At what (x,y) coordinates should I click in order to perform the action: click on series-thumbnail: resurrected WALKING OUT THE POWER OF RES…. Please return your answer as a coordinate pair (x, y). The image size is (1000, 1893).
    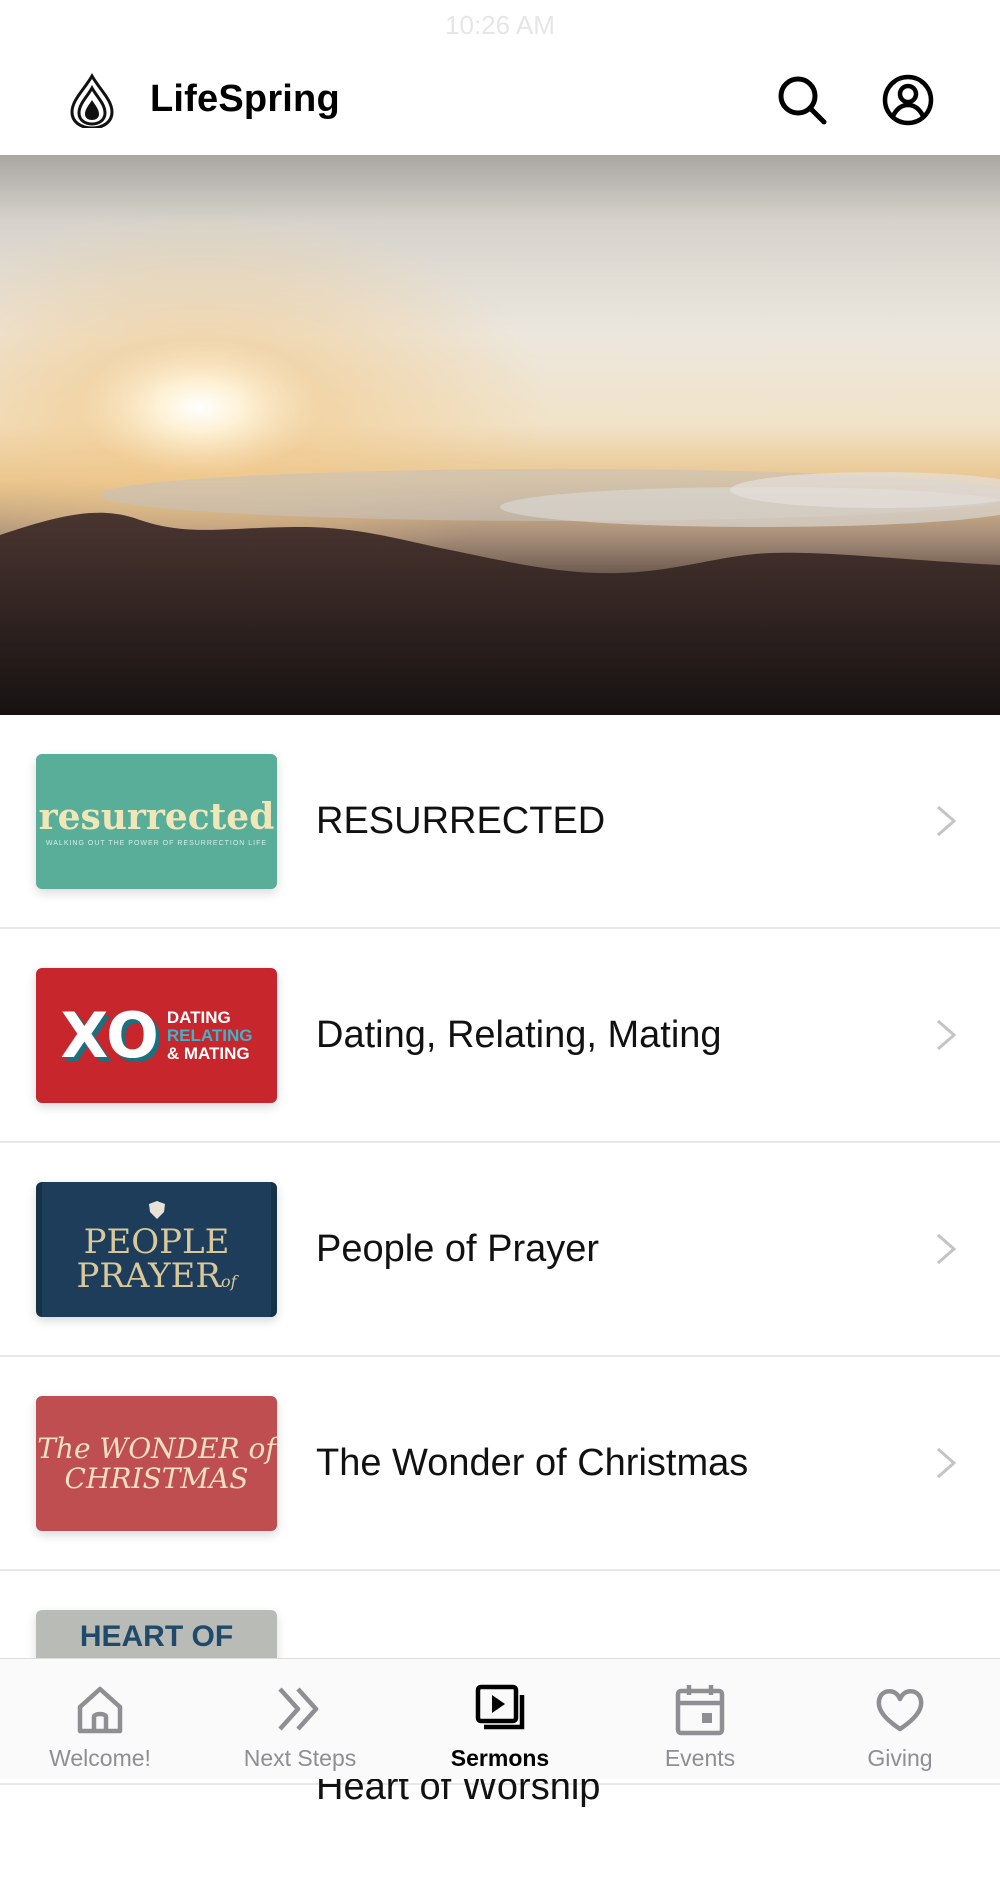
    Looking at the image, I should click on (156, 821).